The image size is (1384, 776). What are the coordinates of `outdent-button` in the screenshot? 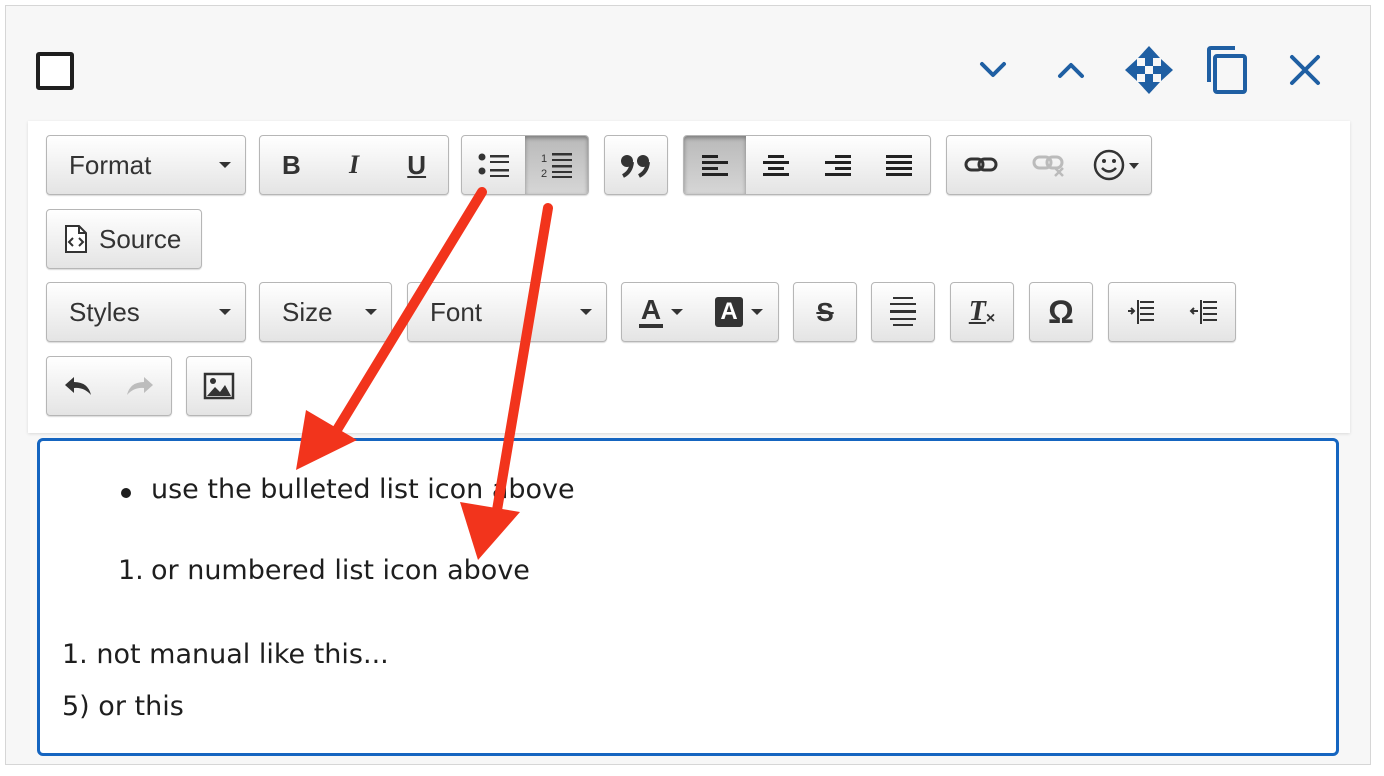 It's located at (1140, 312).